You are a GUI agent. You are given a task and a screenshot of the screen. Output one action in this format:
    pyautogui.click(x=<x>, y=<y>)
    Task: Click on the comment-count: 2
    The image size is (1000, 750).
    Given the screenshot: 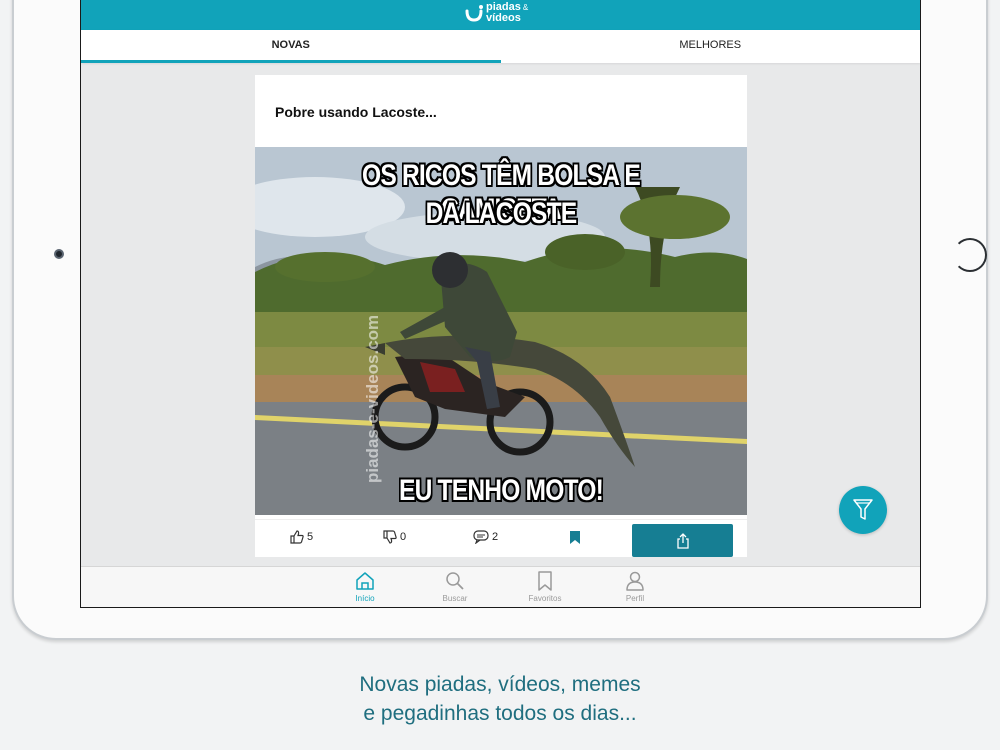 What is the action you would take?
    pyautogui.click(x=495, y=537)
    